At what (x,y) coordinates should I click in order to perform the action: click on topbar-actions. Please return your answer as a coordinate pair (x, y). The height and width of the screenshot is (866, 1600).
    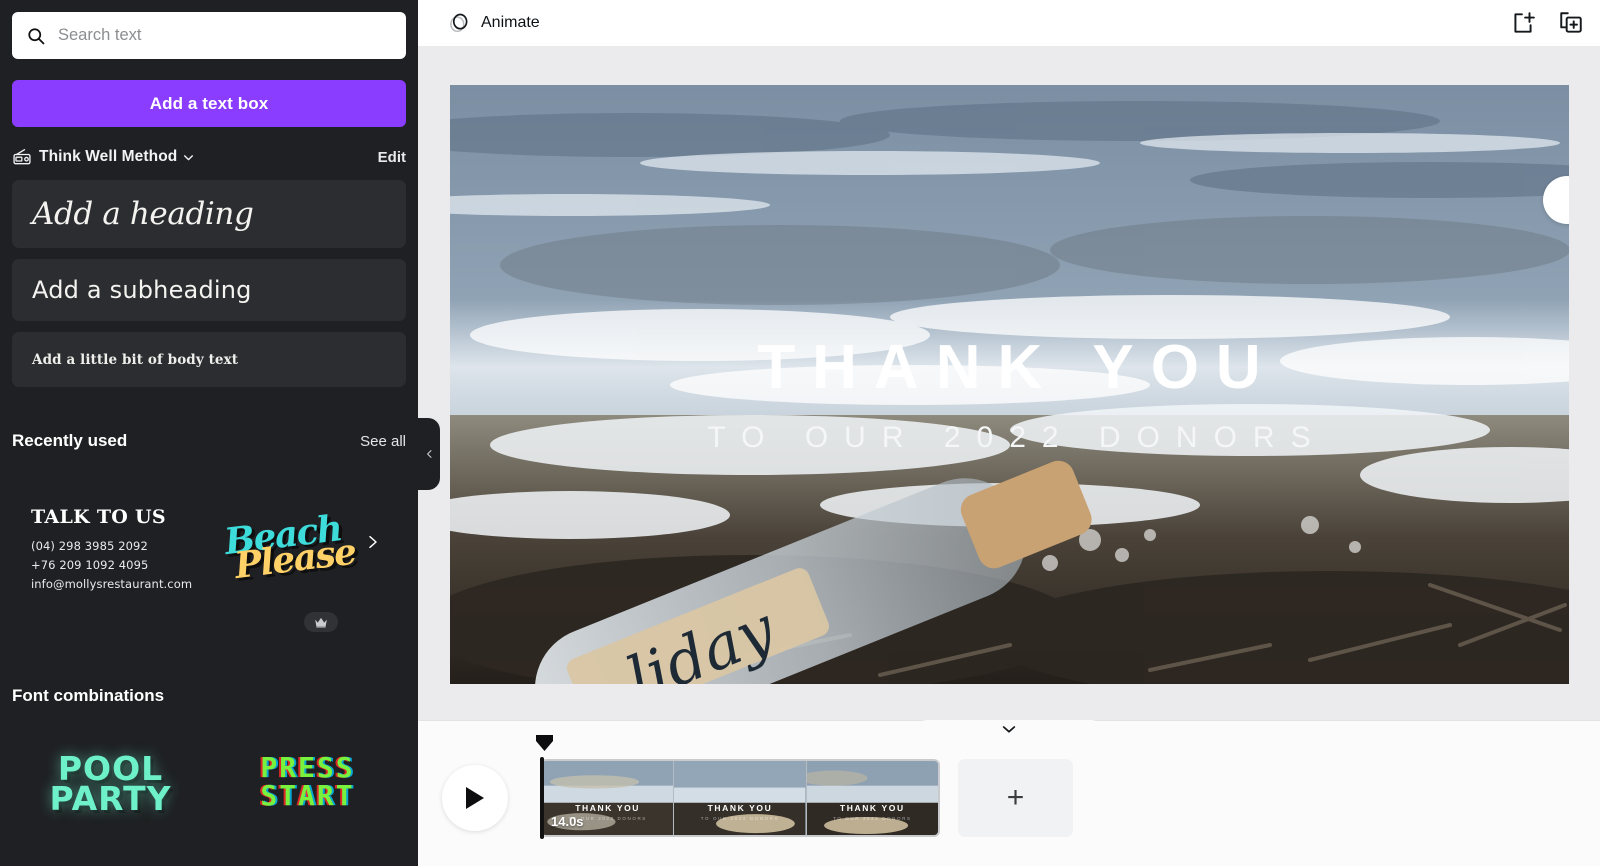
    Looking at the image, I should click on (1547, 23).